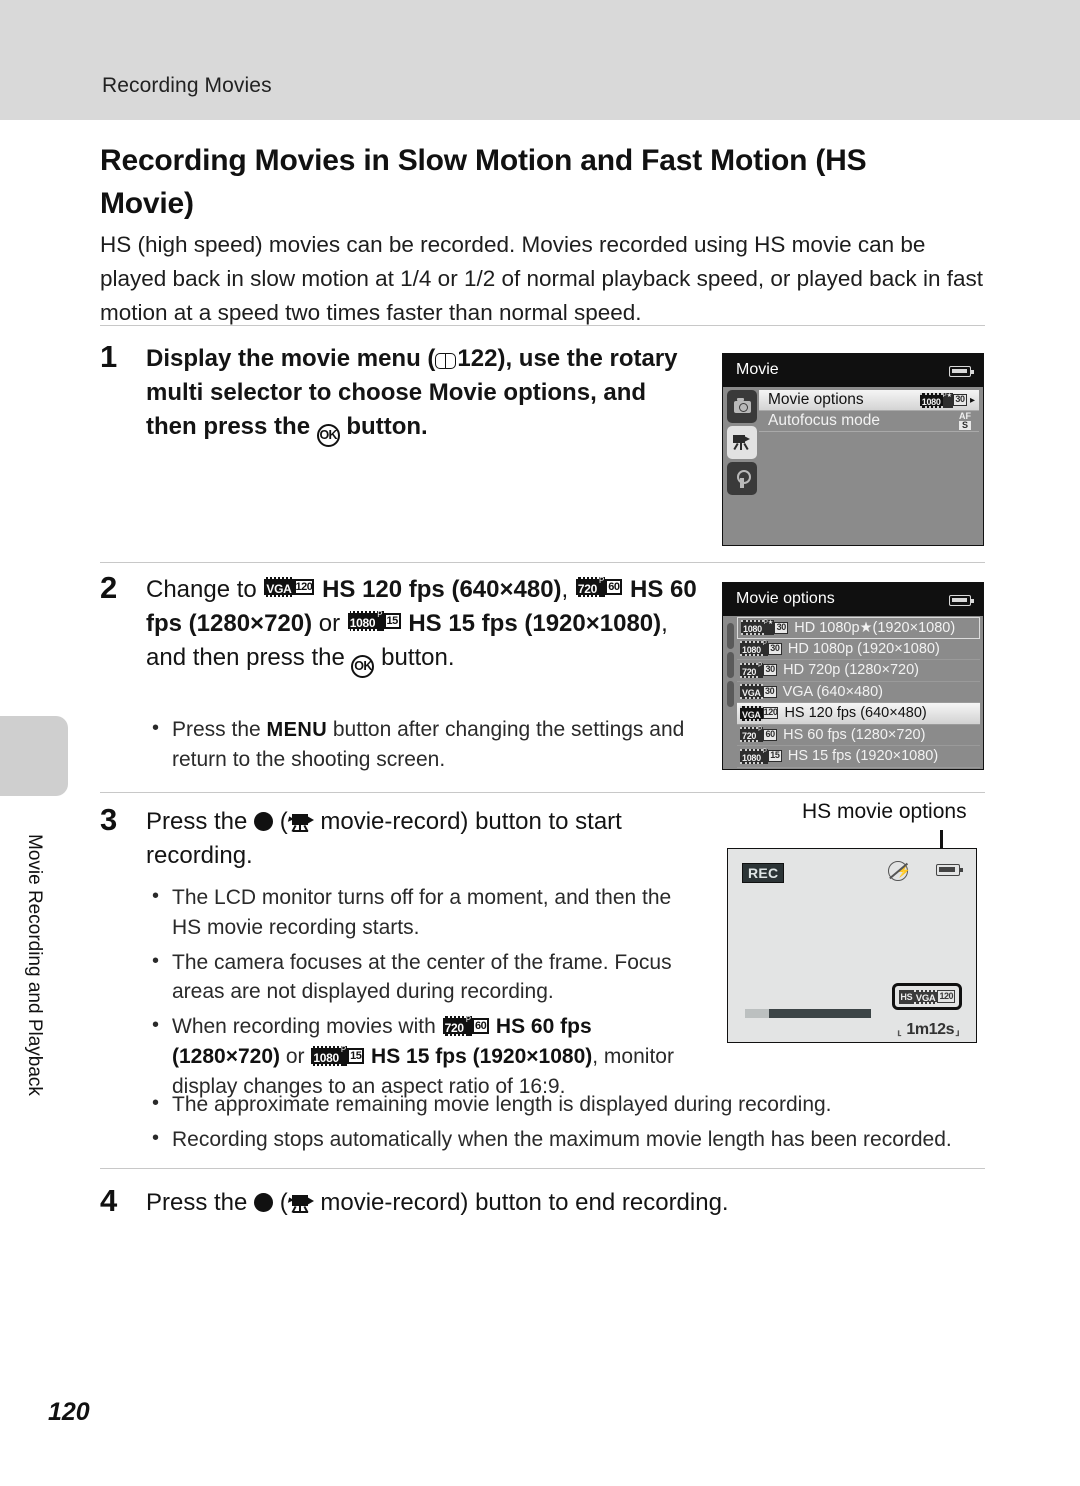 This screenshot has height=1486, width=1080. What do you see at coordinates (200, 1202) in the screenshot?
I see `step-4-part1: Press the` at bounding box center [200, 1202].